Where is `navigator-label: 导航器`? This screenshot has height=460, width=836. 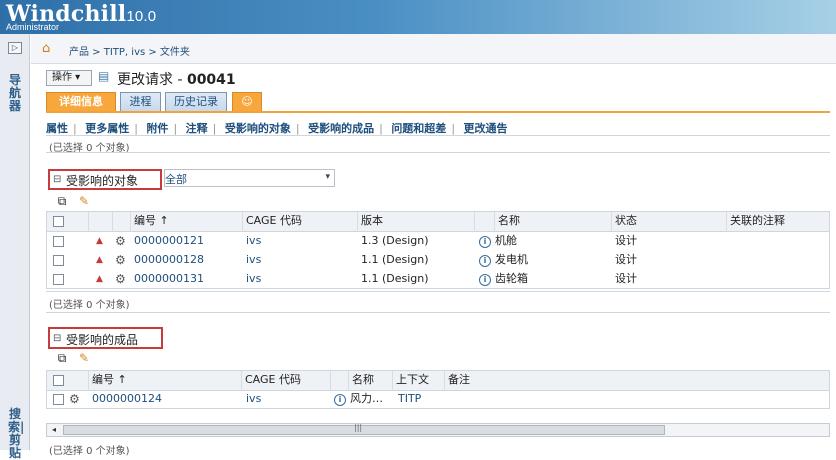
navigator-label: 导航器 is located at coordinates (15, 93).